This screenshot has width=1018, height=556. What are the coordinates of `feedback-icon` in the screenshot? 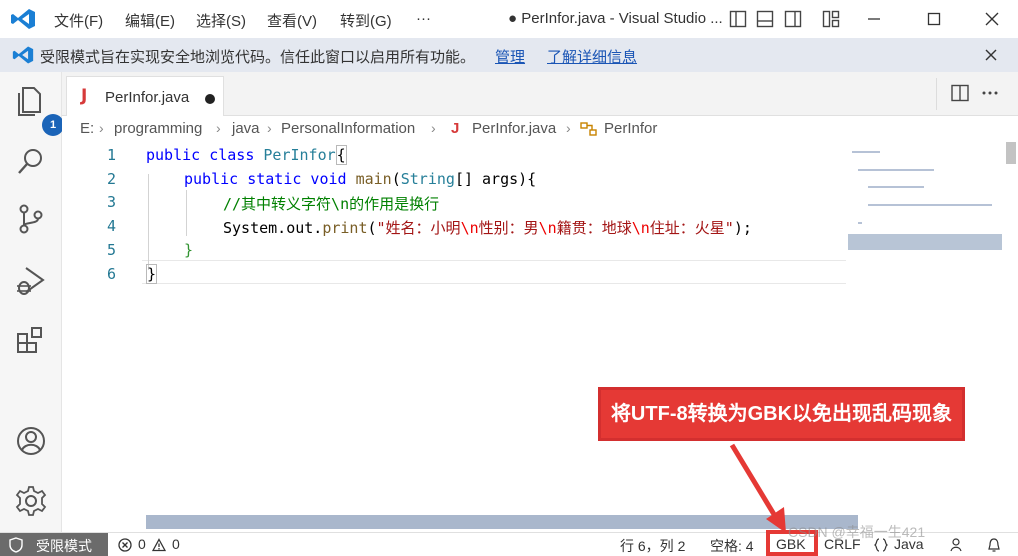 It's located at (958, 545).